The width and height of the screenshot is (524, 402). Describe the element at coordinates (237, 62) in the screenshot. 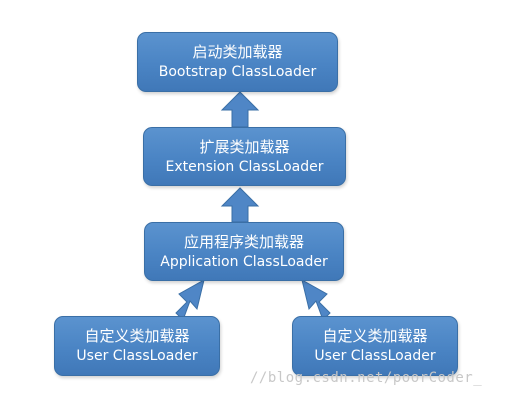

I see `node-bootstrap-classloader: 启动类加载器 Bootstrap ClassLoader` at that location.